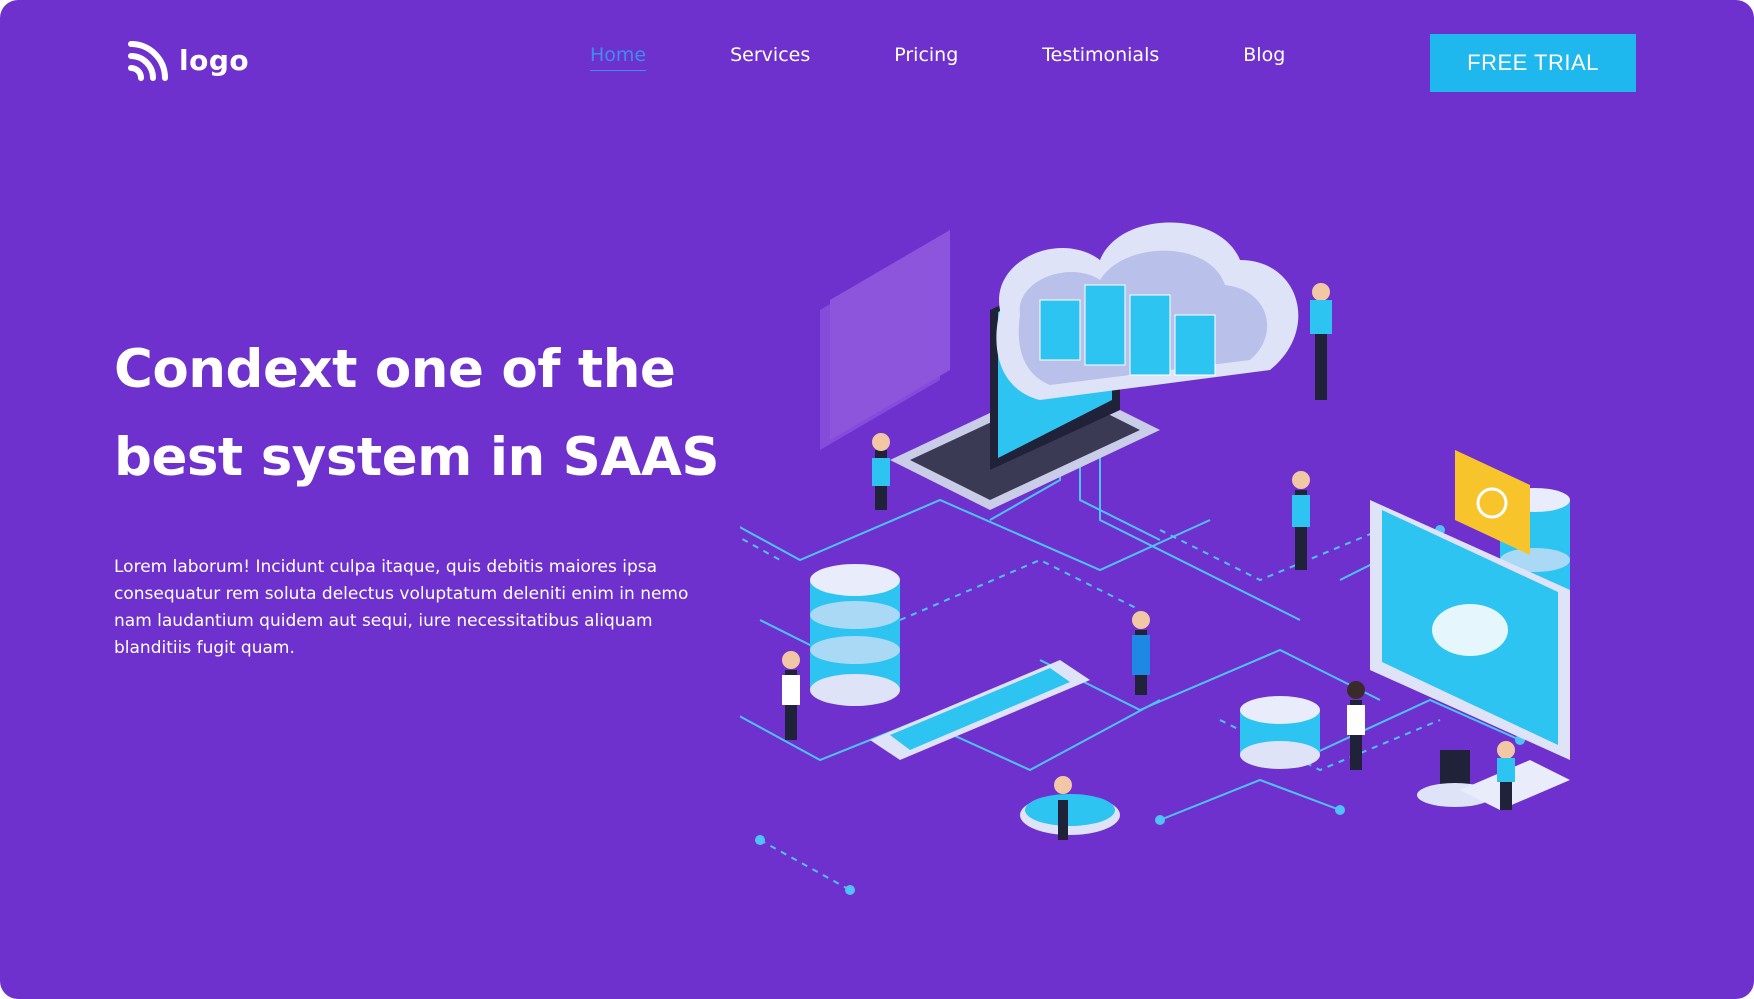 Image resolution: width=1754 pixels, height=999 pixels. What do you see at coordinates (618, 57) in the screenshot?
I see `nav-home: Home` at bounding box center [618, 57].